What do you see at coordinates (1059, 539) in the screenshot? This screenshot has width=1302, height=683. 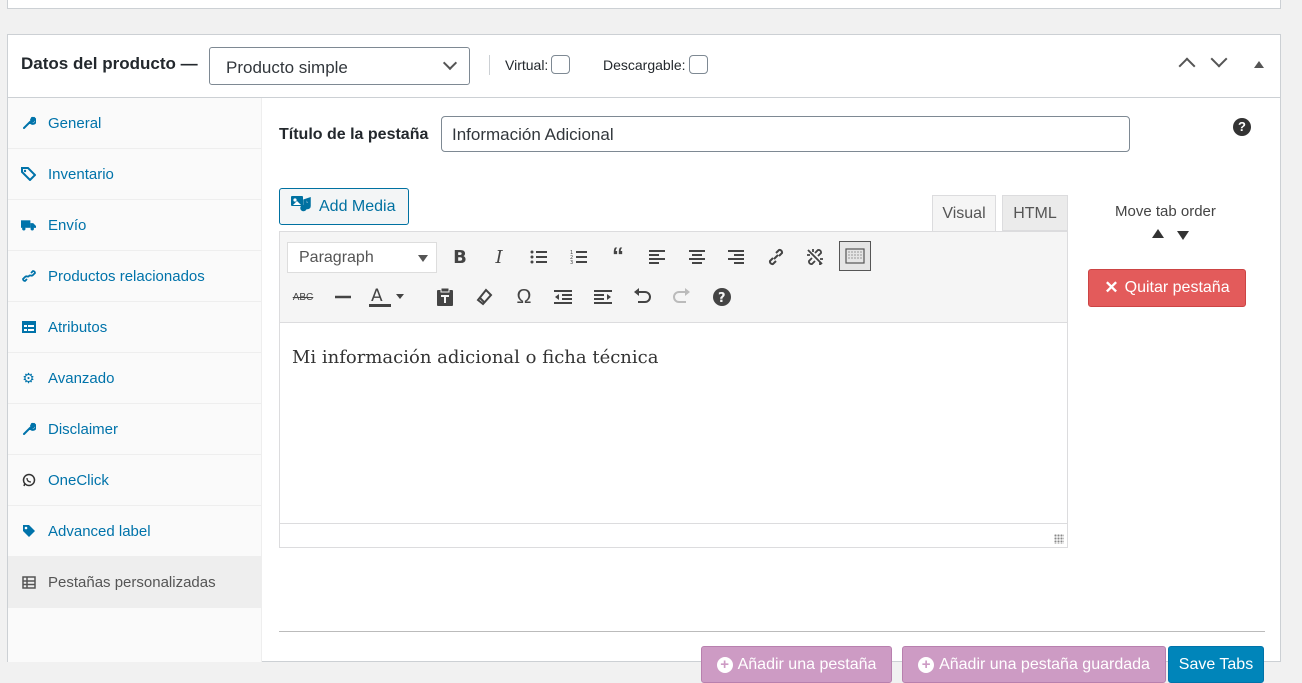 I see `resize-handle-icon` at bounding box center [1059, 539].